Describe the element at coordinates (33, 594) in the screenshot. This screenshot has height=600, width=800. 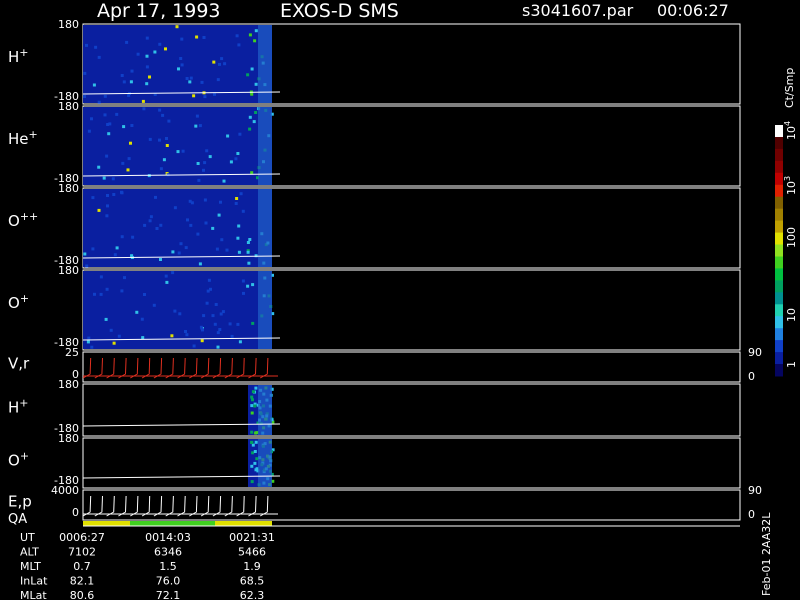
I see `orbit-label: MLat` at that location.